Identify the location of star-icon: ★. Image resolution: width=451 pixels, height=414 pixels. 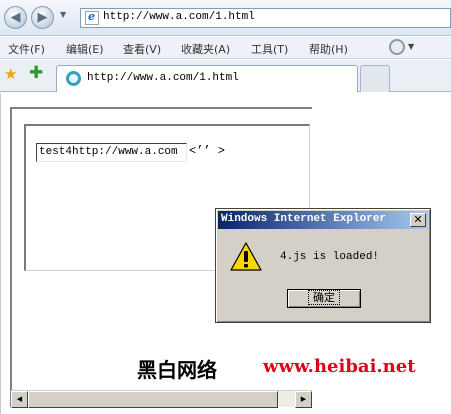
(10, 74).